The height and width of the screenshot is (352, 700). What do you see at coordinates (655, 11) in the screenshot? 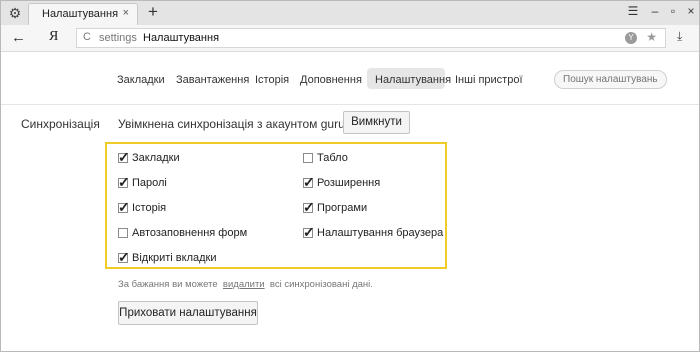
I see `minimize-icon: –` at bounding box center [655, 11].